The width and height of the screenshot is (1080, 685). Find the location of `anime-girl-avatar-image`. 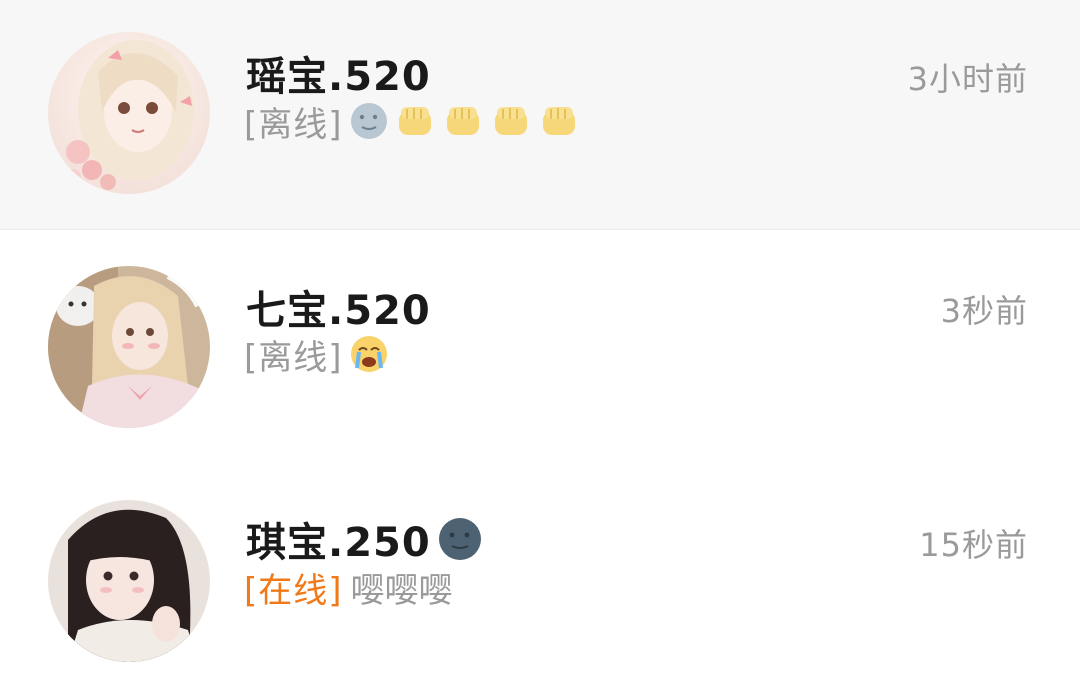

anime-girl-avatar-image is located at coordinates (129, 113).